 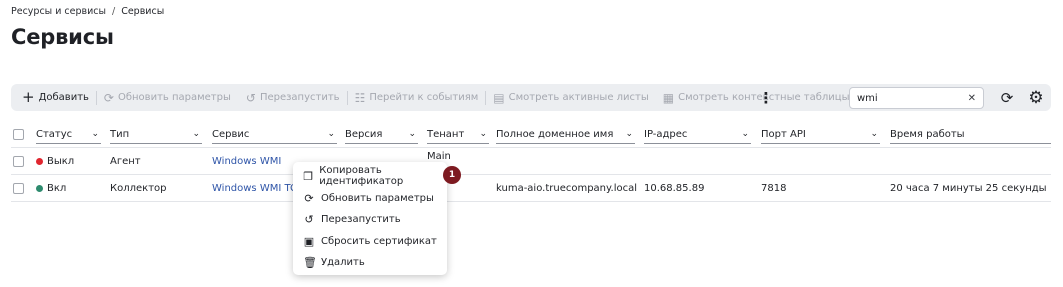 What do you see at coordinates (39, 188) in the screenshot?
I see `status-dot` at bounding box center [39, 188].